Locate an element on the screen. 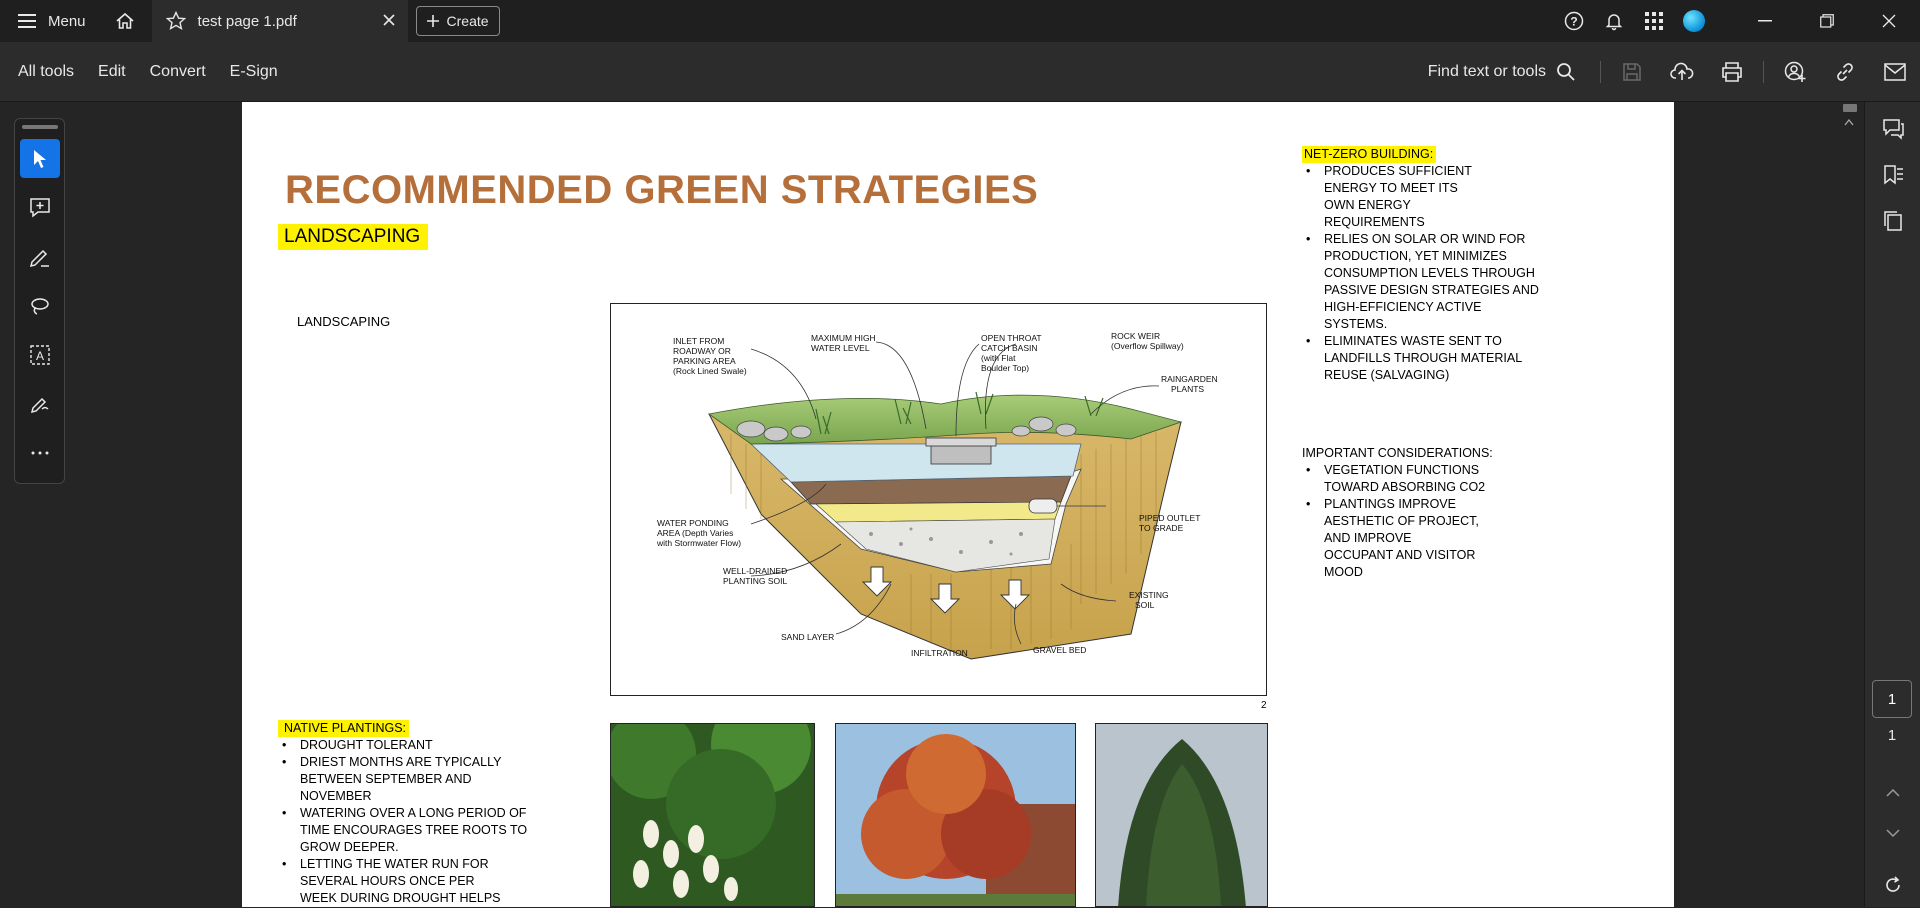 This screenshot has width=1920, height=908. home-icon is located at coordinates (125, 20).